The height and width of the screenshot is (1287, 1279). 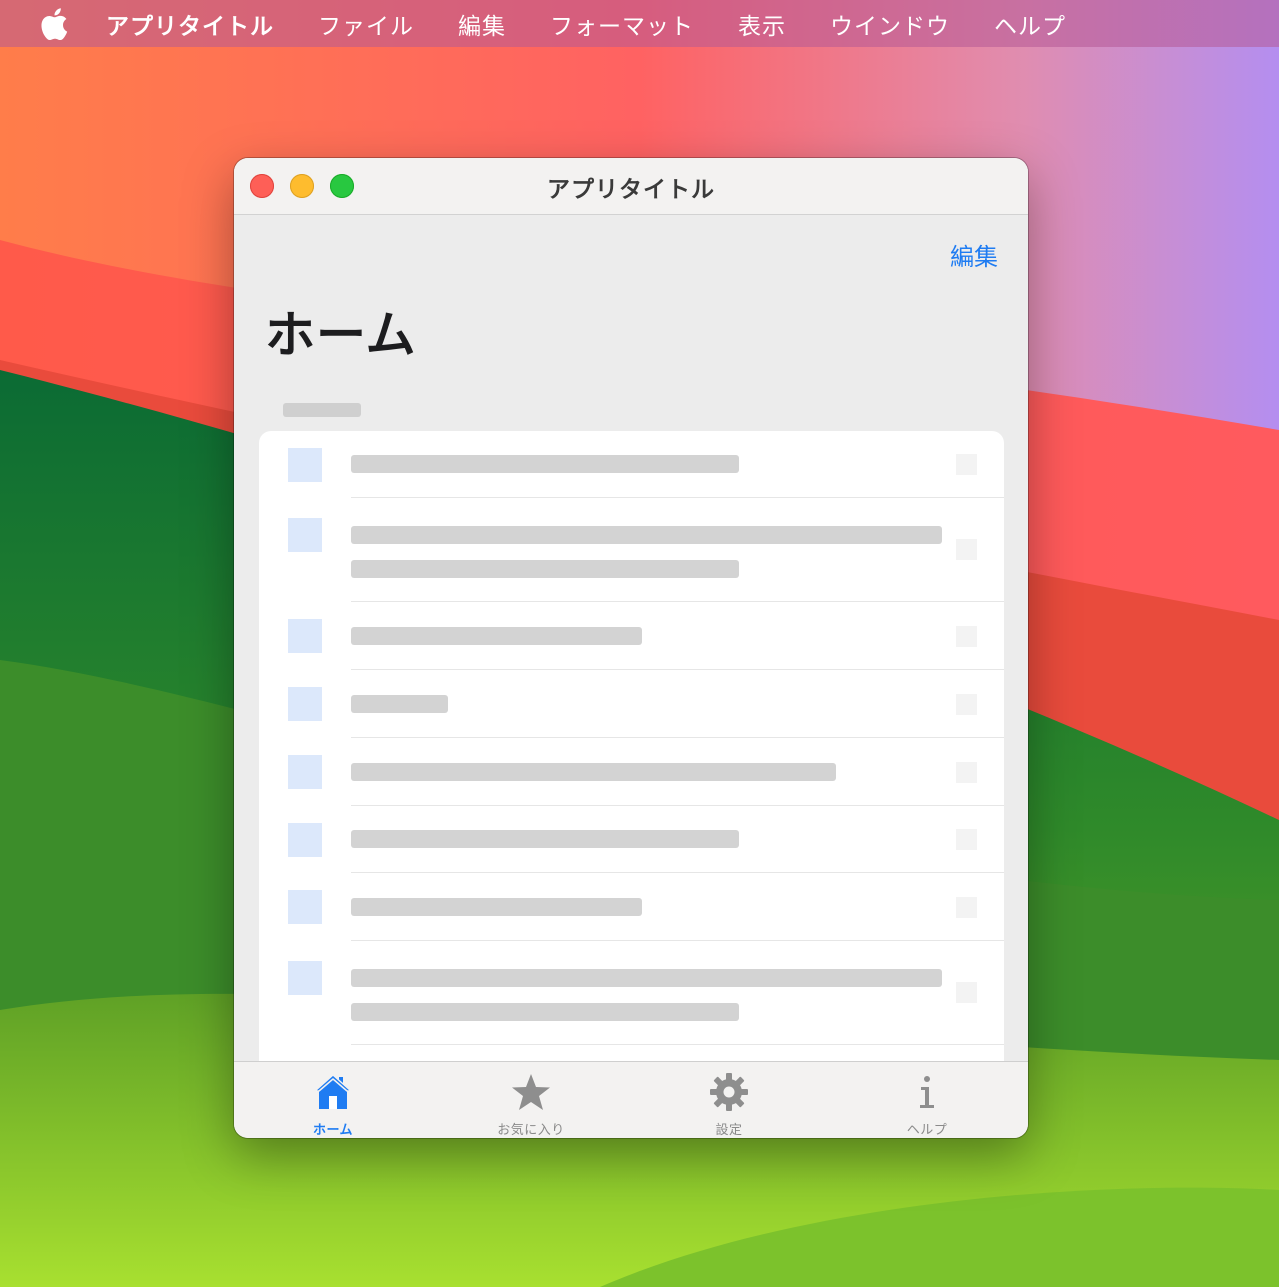 What do you see at coordinates (762, 24) in the screenshot?
I see `menu-view: 表示` at bounding box center [762, 24].